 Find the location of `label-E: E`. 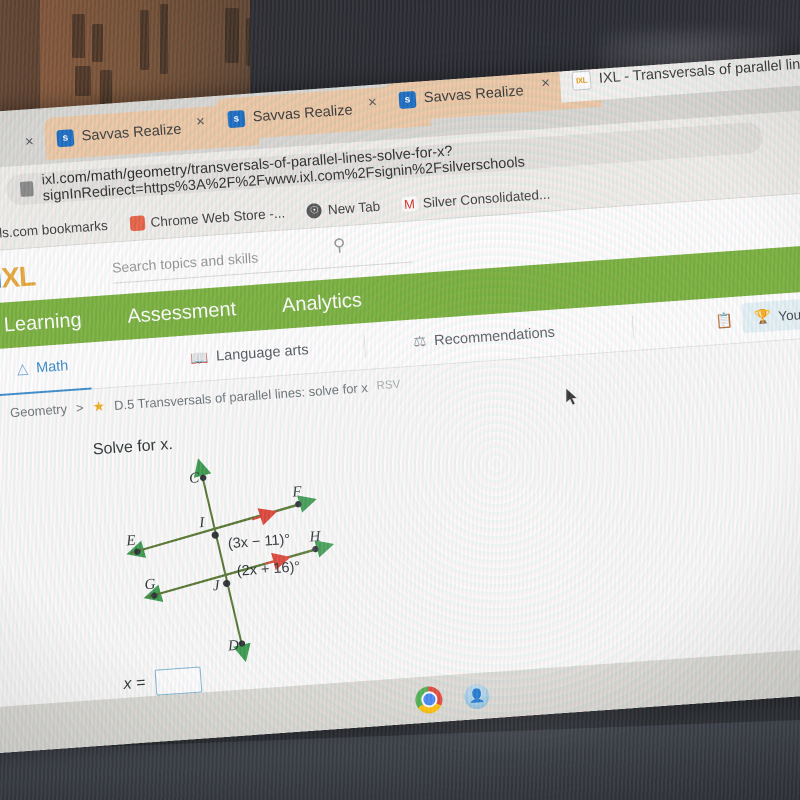

label-E: E is located at coordinates (130, 541).